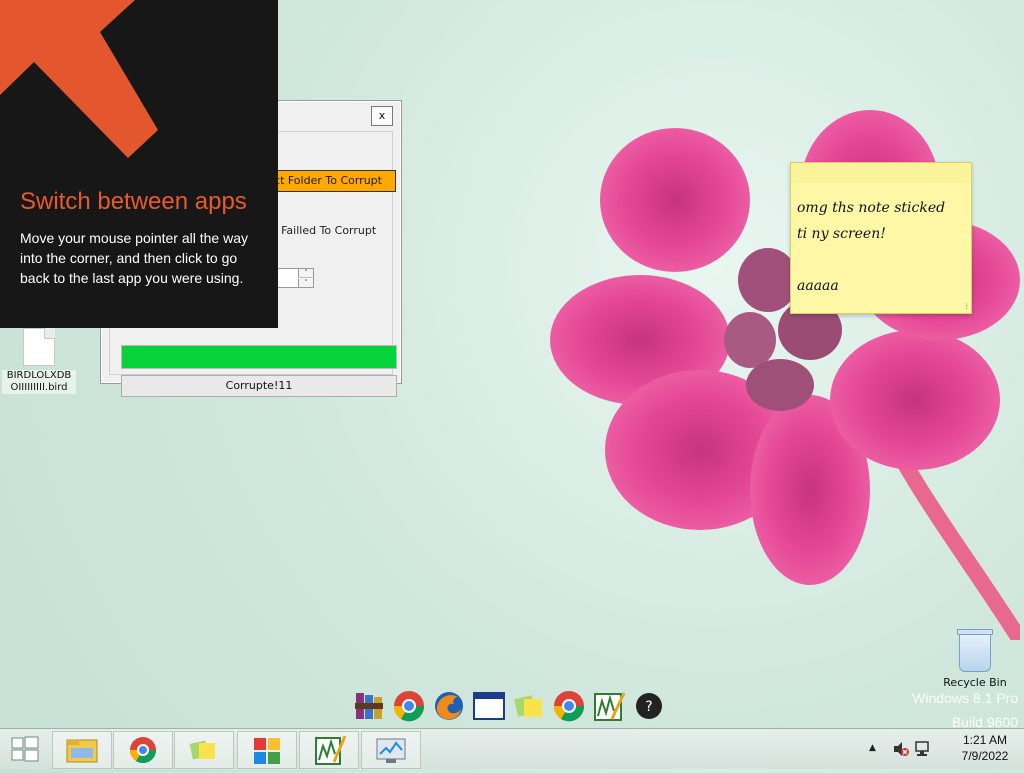  What do you see at coordinates (79, 79) in the screenshot?
I see `corner-arrow-icon` at bounding box center [79, 79].